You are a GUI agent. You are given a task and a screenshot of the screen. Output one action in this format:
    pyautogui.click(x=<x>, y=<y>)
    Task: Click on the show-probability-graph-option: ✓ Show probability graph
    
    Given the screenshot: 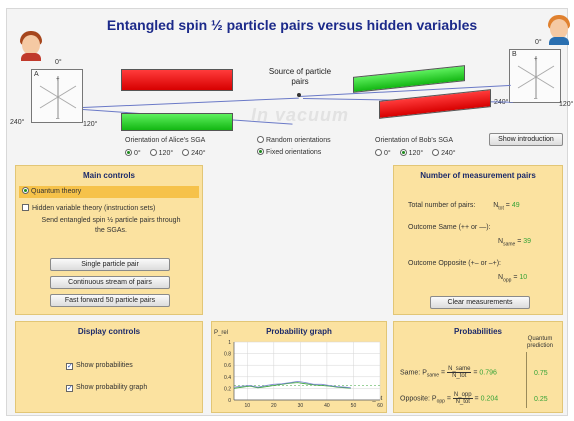 What is the action you would take?
    pyautogui.click(x=106, y=388)
    